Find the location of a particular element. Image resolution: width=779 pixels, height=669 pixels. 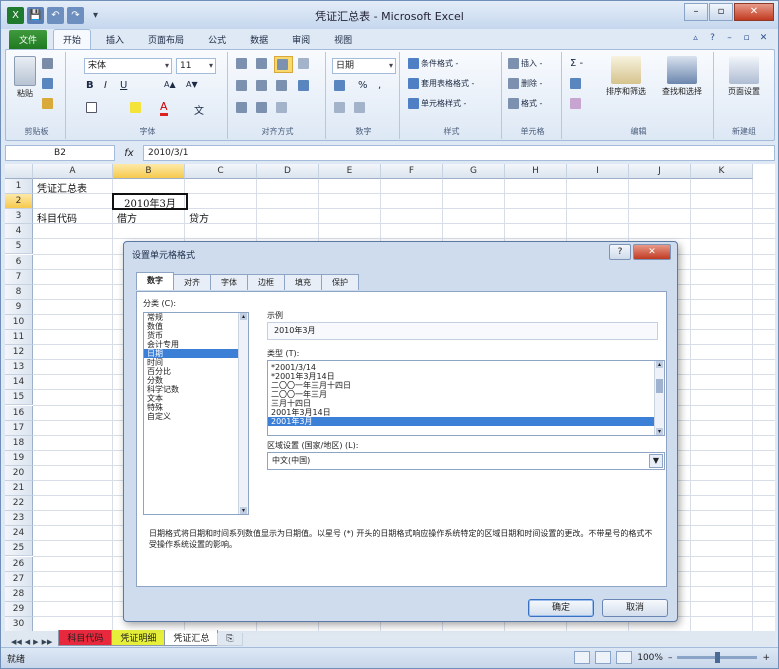

row-header-5: 5 is located at coordinates (19, 247).